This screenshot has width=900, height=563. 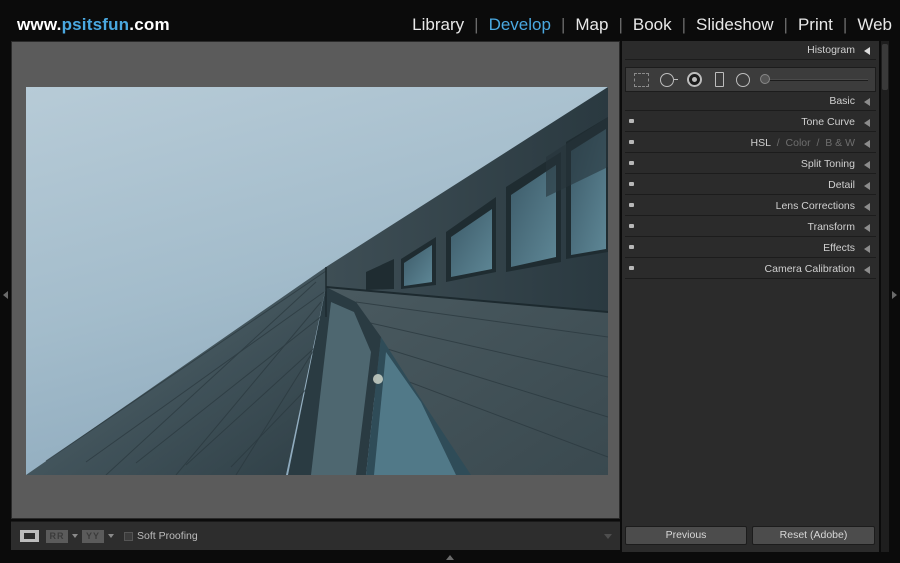 I want to click on soft-proofing-label: Soft Proofing, so click(x=167, y=536).